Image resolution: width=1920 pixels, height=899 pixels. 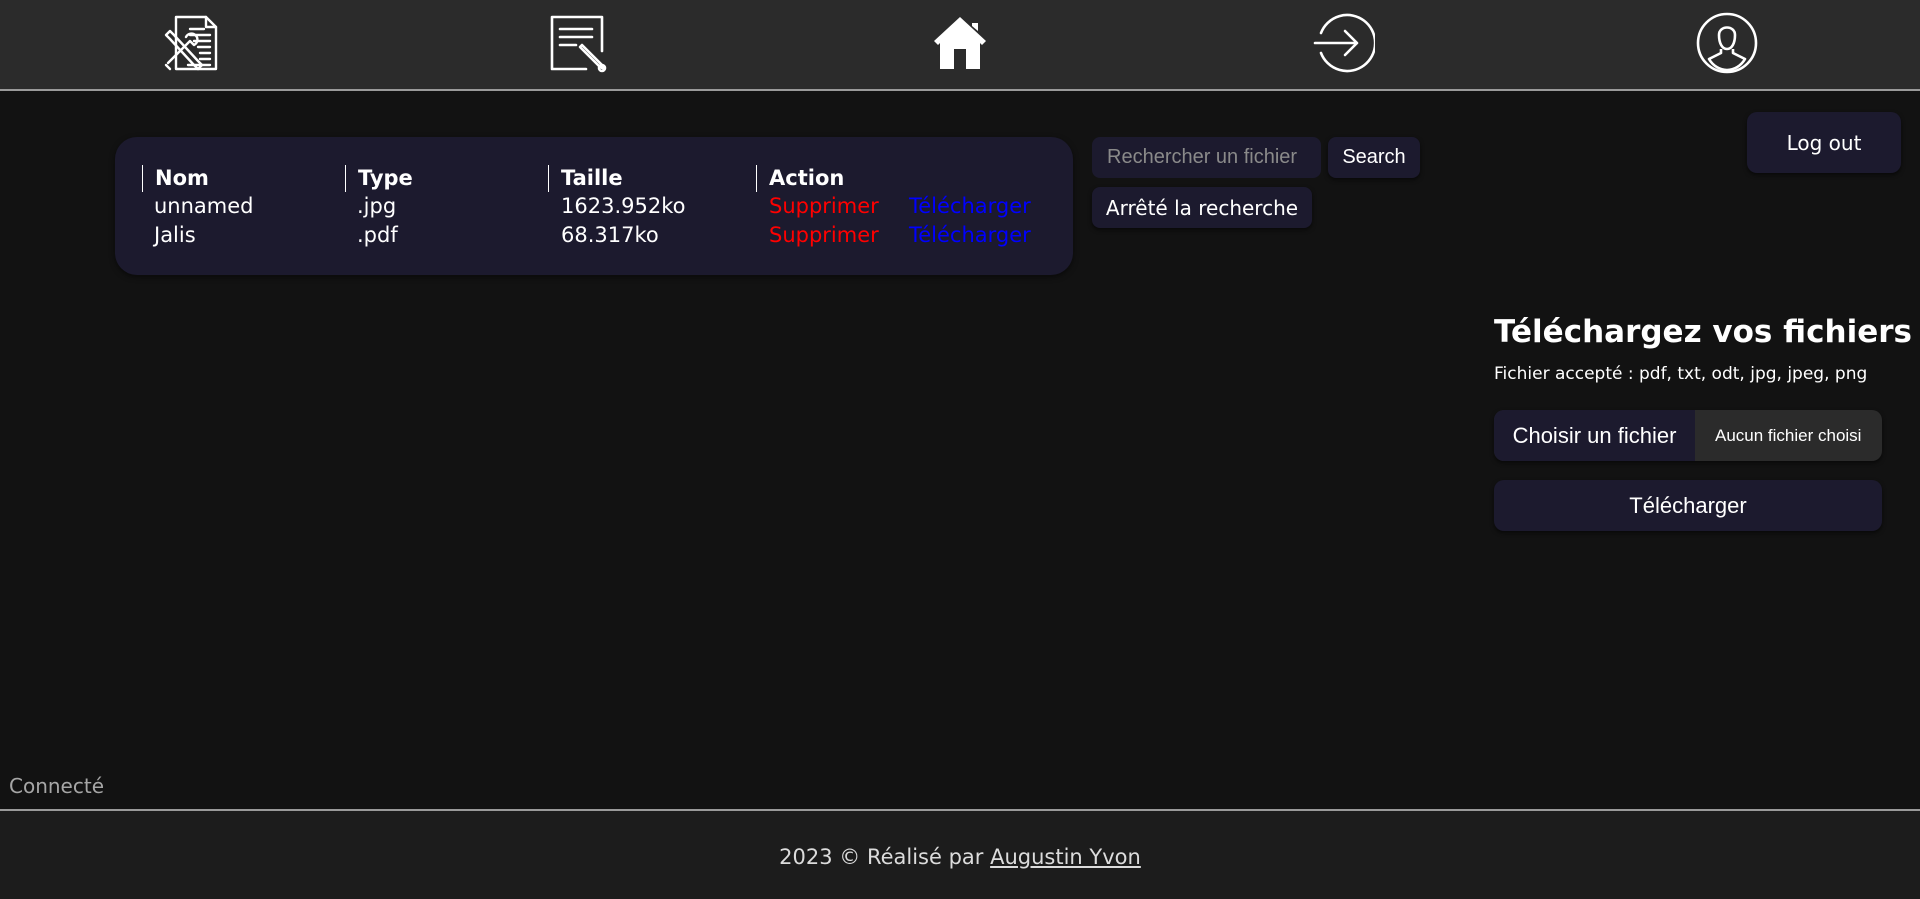 What do you see at coordinates (377, 206) in the screenshot?
I see `file-type: .jpg` at bounding box center [377, 206].